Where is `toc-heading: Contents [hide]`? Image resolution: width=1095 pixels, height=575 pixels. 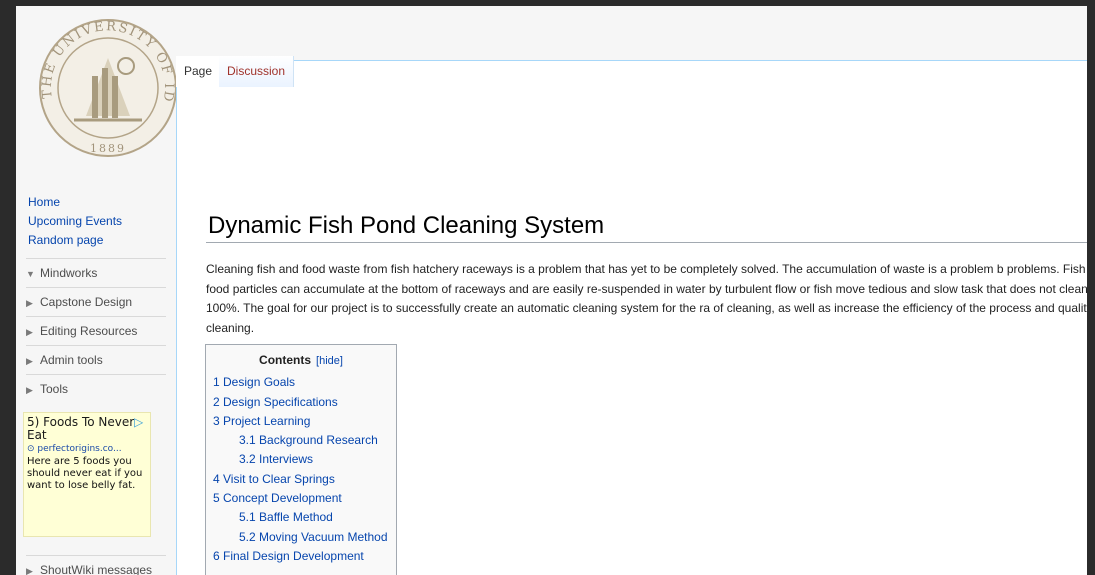
toc-heading: Contents [hide] is located at coordinates (301, 360).